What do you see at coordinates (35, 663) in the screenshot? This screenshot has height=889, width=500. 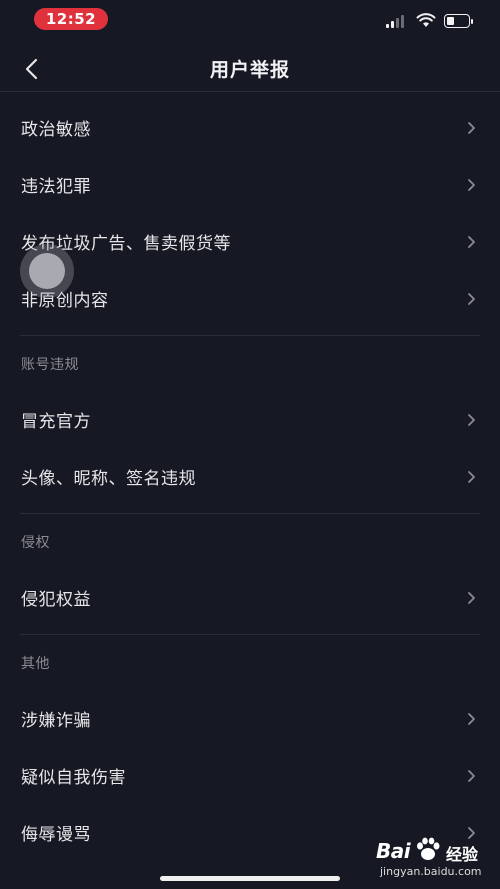 I see `section-header-other: 其他` at bounding box center [35, 663].